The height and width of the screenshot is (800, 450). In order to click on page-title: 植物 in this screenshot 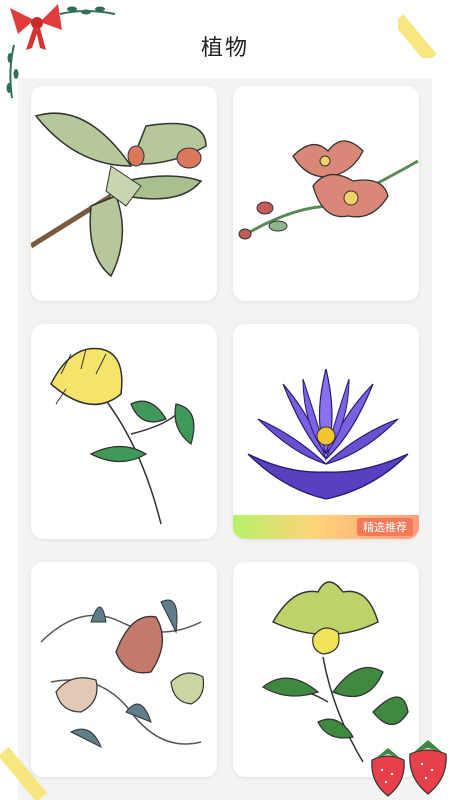, I will do `click(224, 48)`.